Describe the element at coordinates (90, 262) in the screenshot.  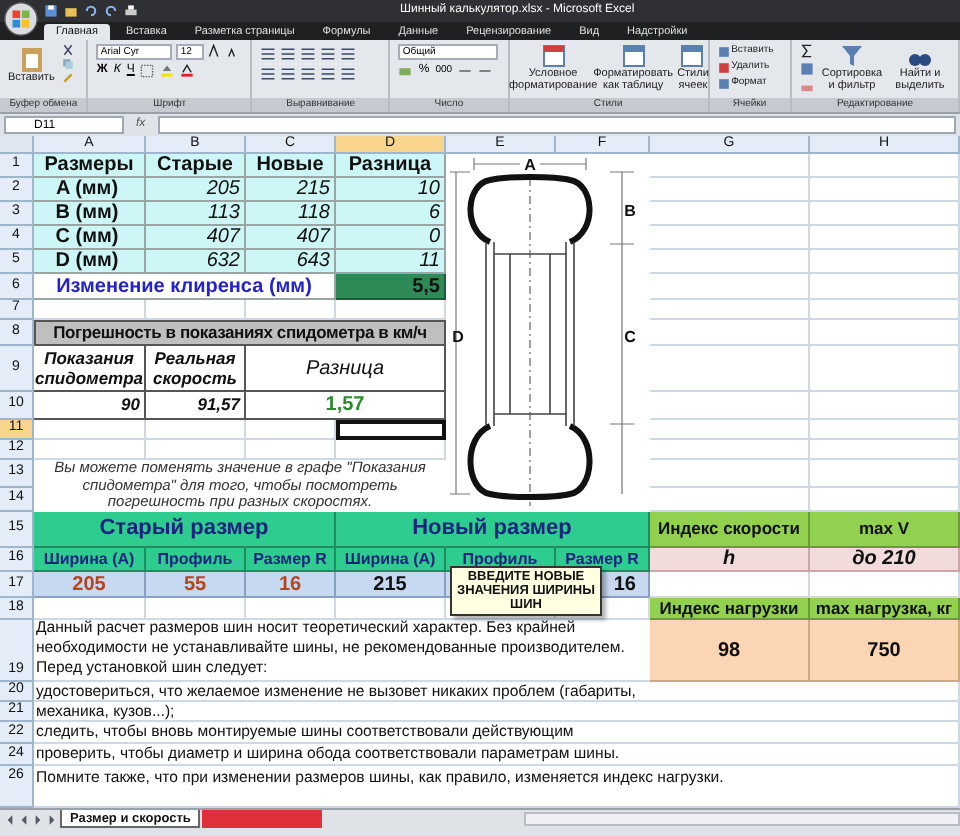
I see `table-cell: D (мм)` at that location.